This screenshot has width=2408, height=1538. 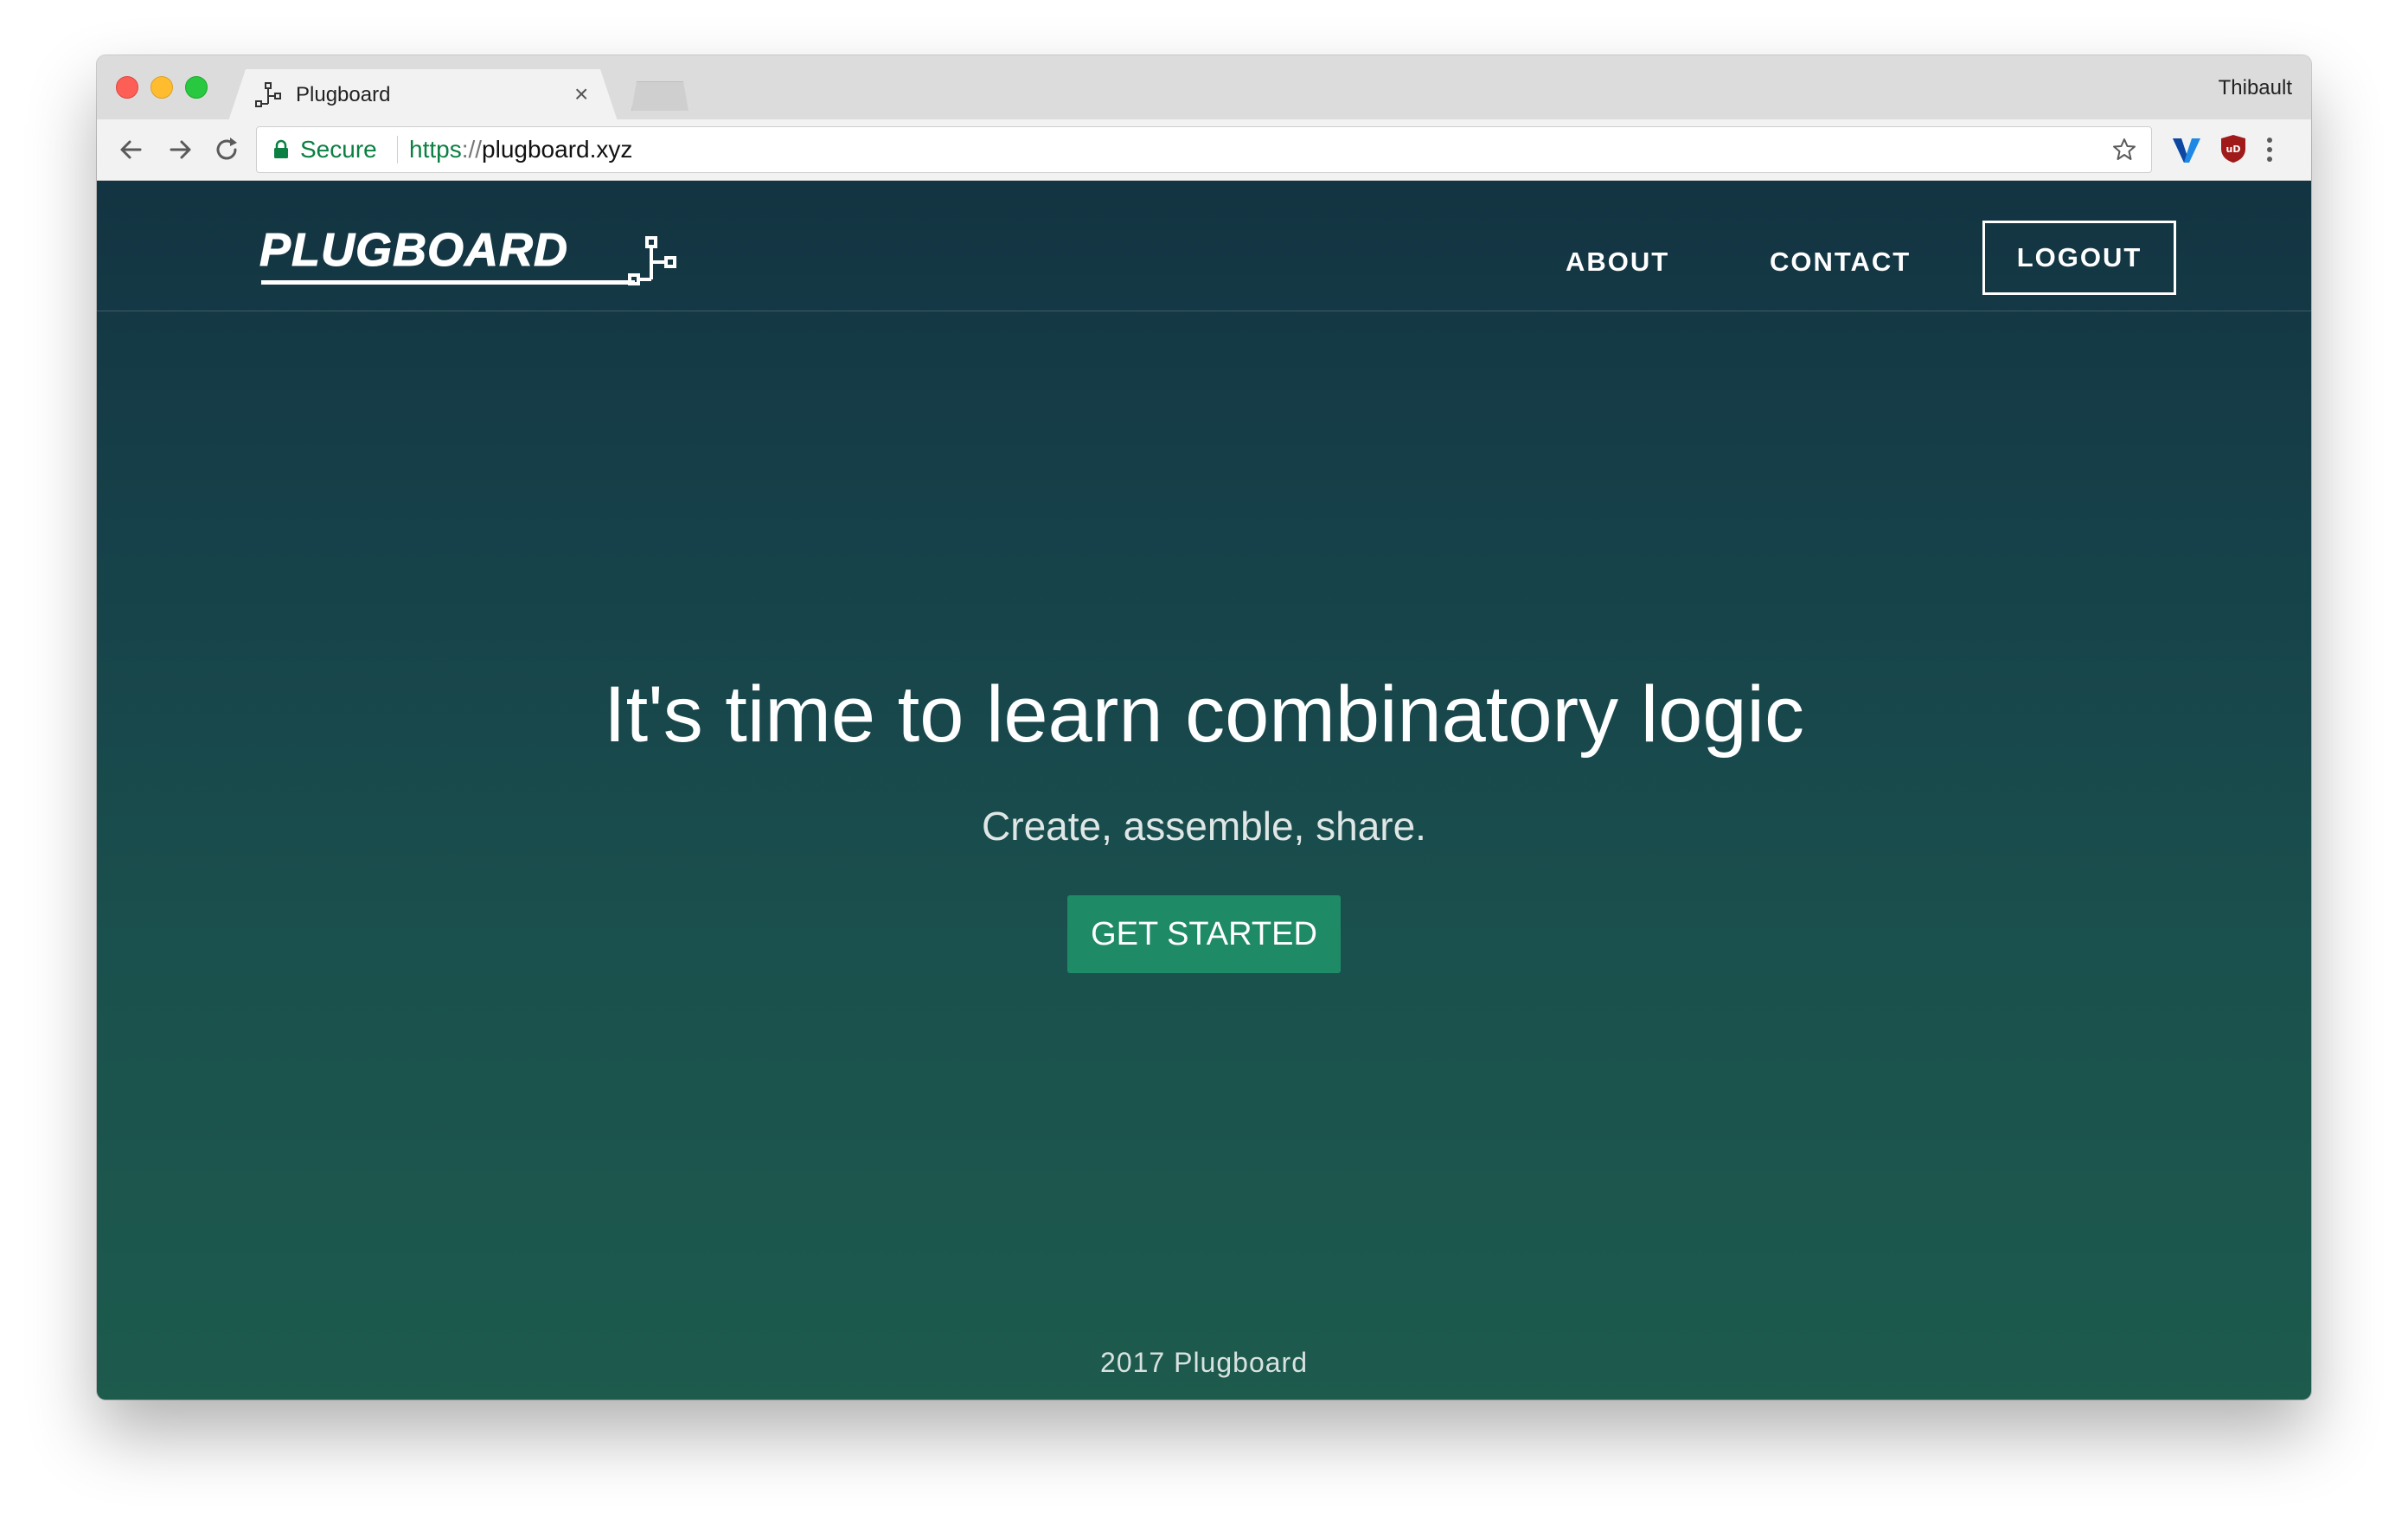 I want to click on window-close-button, so click(x=127, y=88).